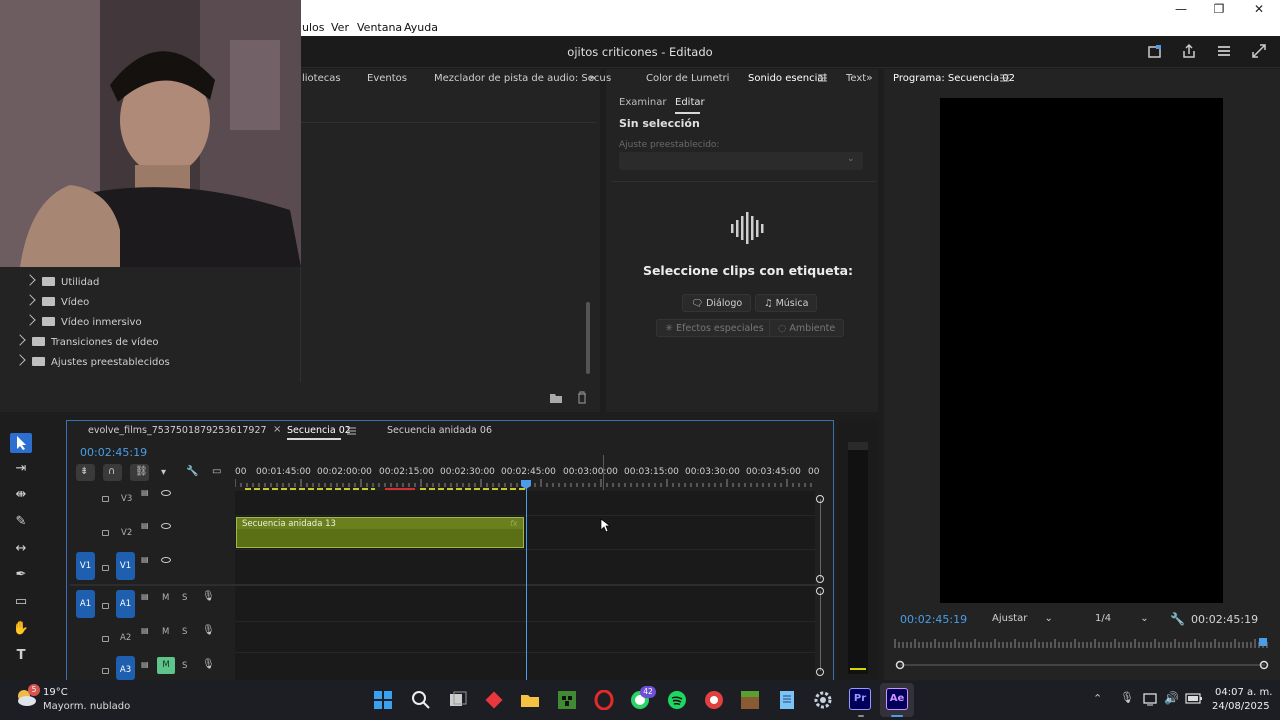  Describe the element at coordinates (494, 700) in the screenshot. I see `git-icon` at that location.